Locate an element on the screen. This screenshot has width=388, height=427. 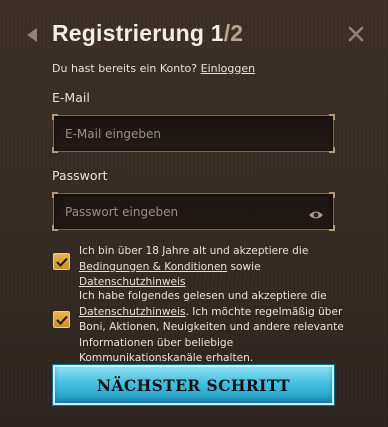
email-field-frame is located at coordinates (193, 133).